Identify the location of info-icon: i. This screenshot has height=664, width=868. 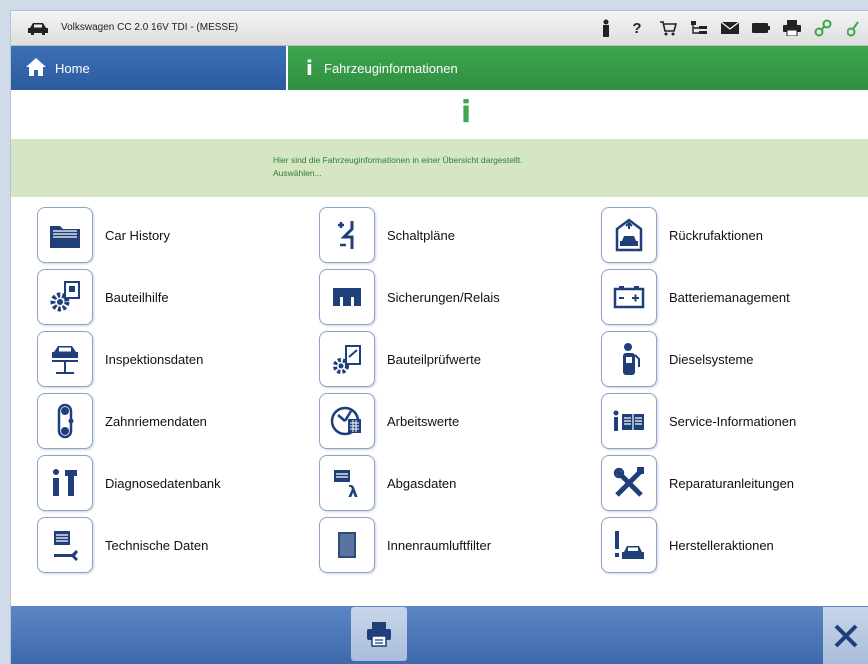
(309, 68).